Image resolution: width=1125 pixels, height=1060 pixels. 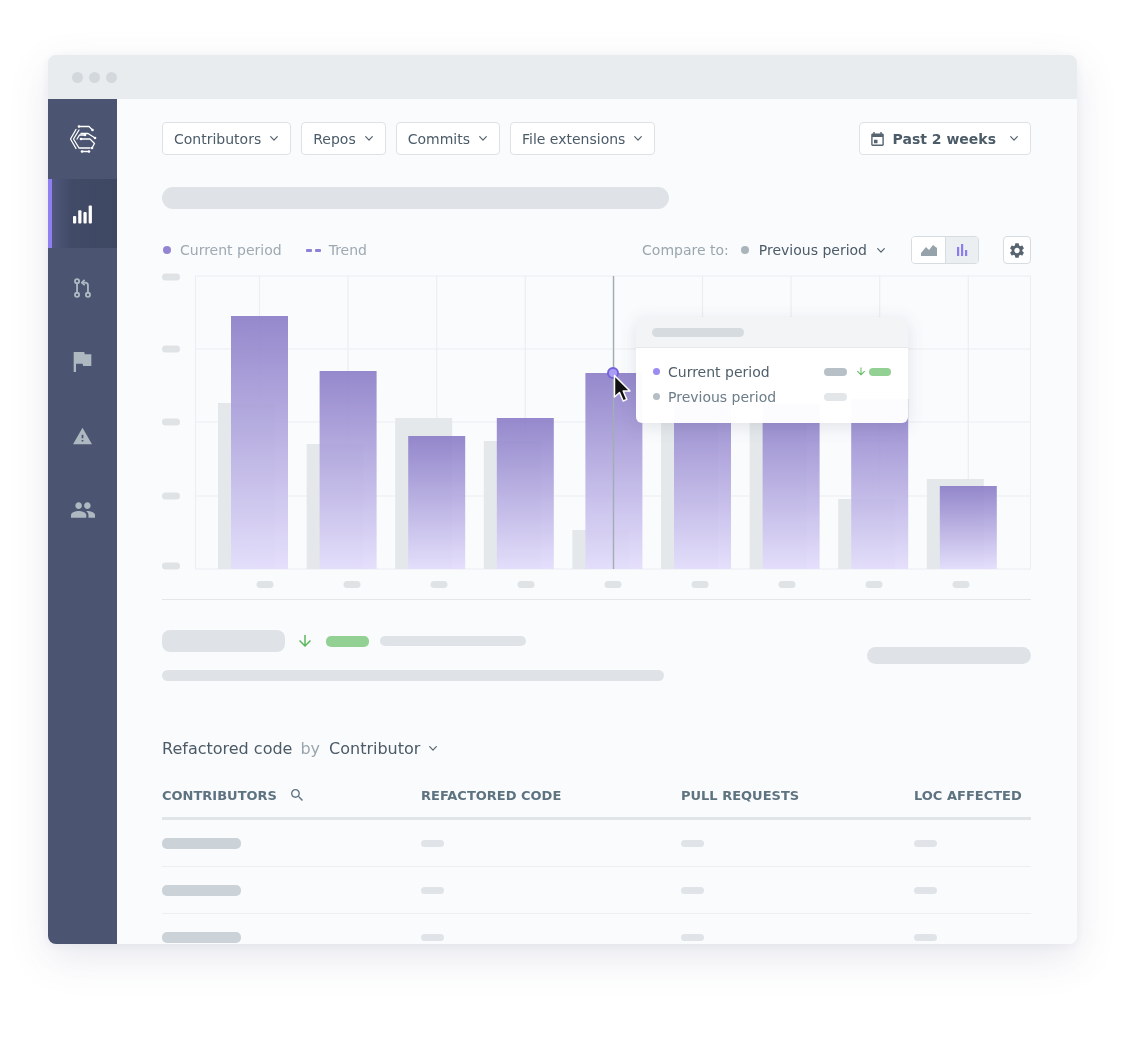 I want to click on sidebar-item, so click(x=82, y=213).